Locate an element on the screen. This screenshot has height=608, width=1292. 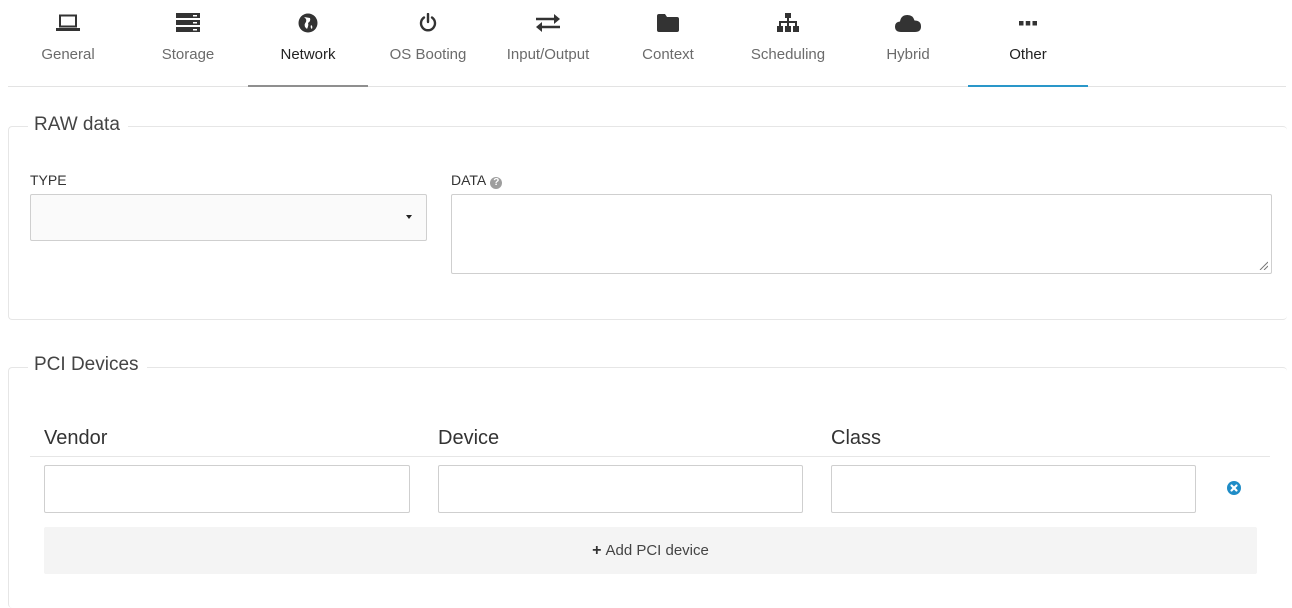
tab-label: Hybrid is located at coordinates (908, 54).